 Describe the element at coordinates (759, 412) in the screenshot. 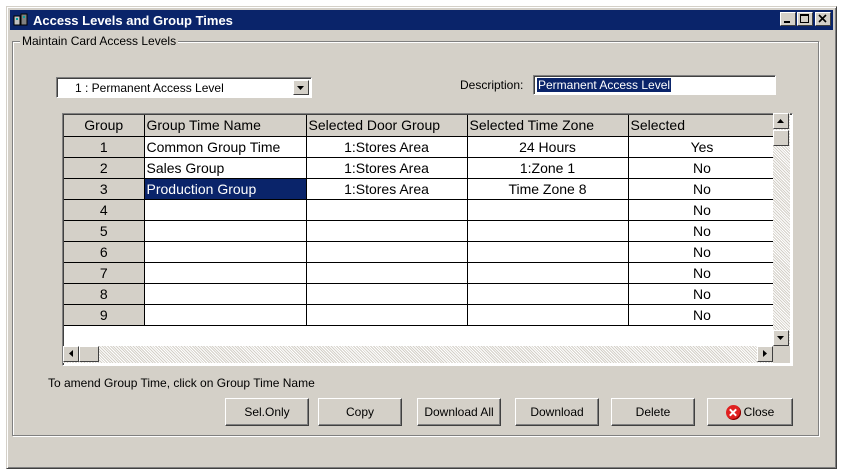

I see `close-button-label: Close` at that location.